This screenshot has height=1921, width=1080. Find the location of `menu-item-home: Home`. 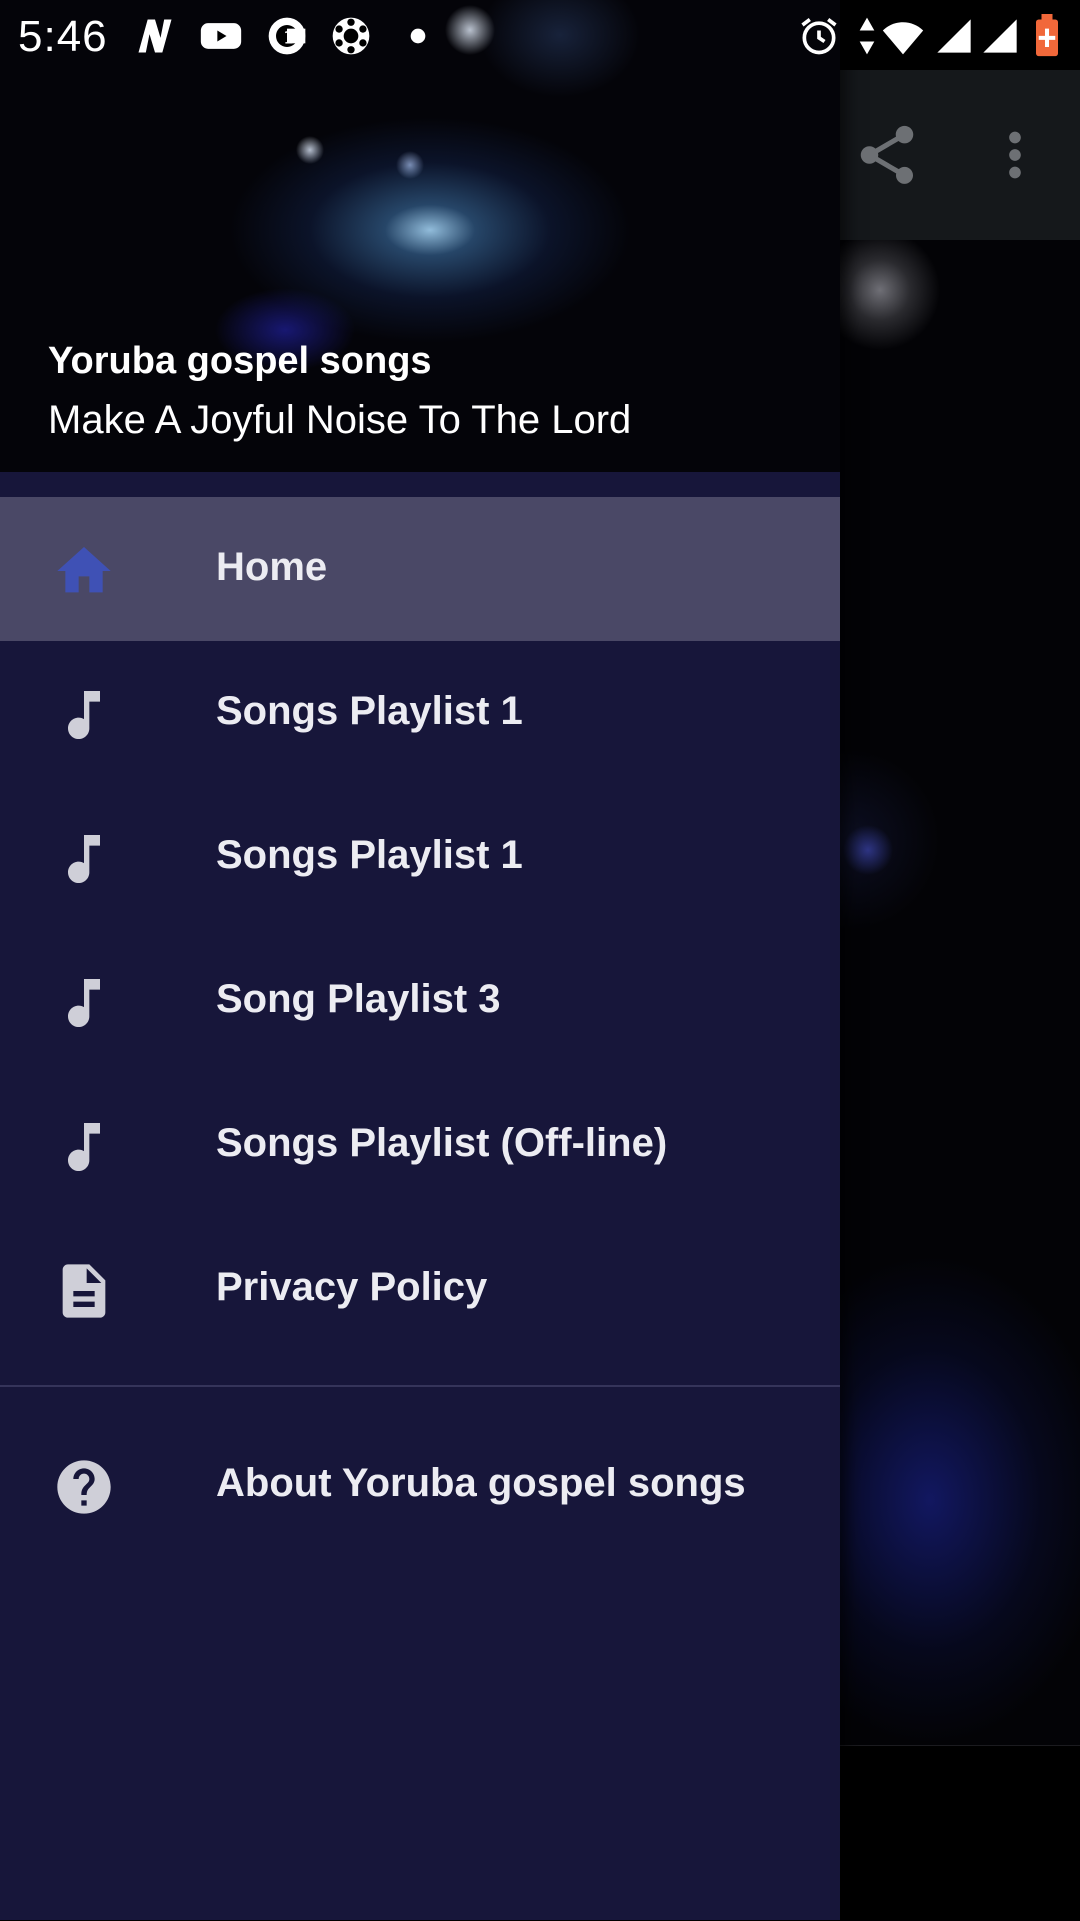

menu-item-home: Home is located at coordinates (420, 569).